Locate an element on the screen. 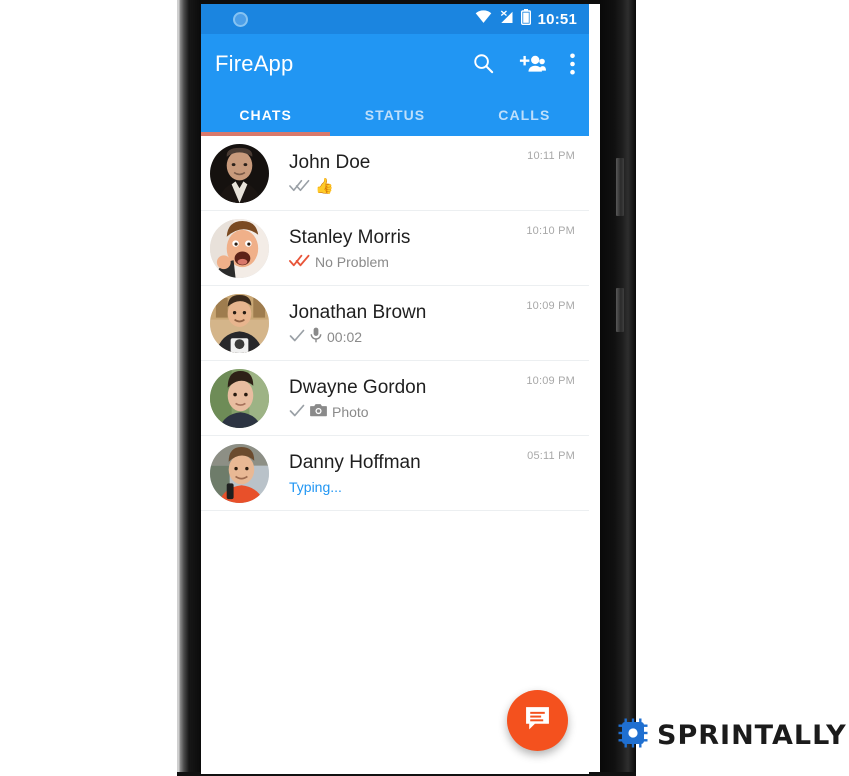  tab-calls: CALLS is located at coordinates (524, 114).